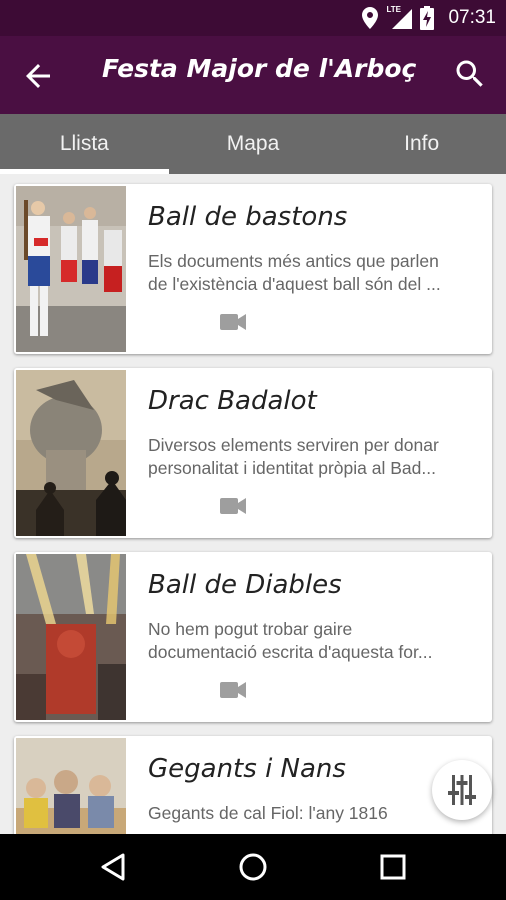  Describe the element at coordinates (232, 401) in the screenshot. I see `item-title: Drac Badalot` at that location.